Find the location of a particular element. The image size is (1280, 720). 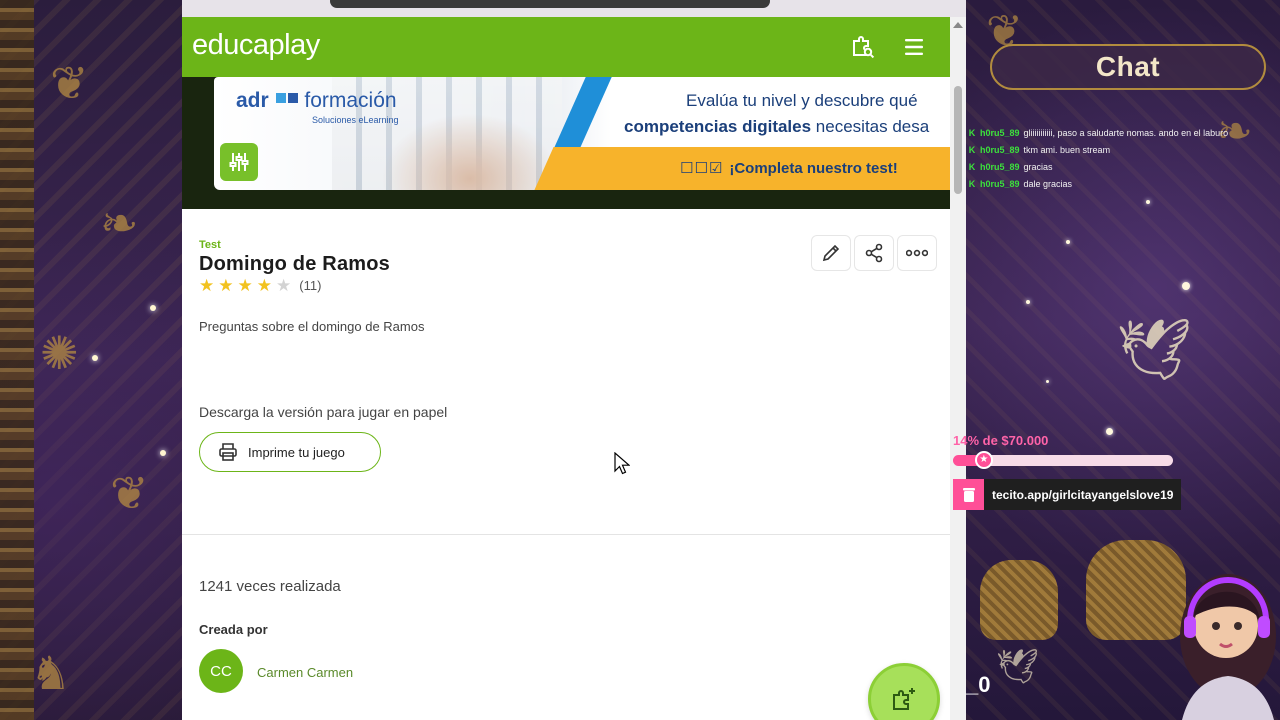

more-options-button is located at coordinates (917, 253).